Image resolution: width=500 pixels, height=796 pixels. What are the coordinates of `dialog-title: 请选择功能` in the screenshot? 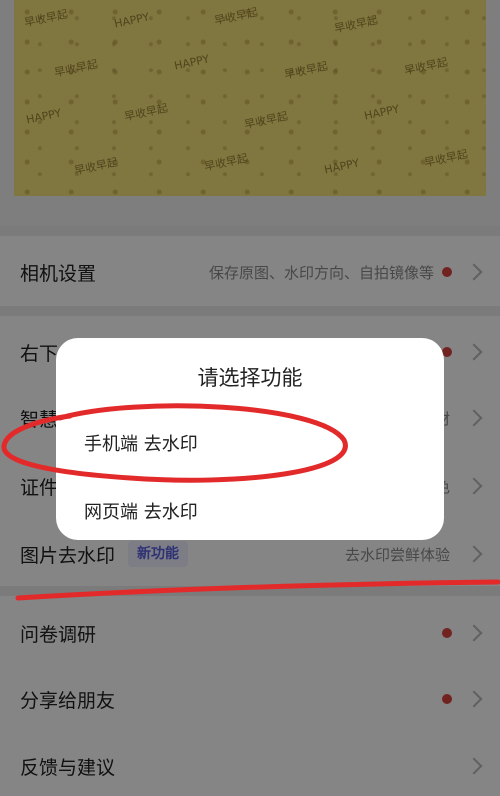 It's located at (250, 378).